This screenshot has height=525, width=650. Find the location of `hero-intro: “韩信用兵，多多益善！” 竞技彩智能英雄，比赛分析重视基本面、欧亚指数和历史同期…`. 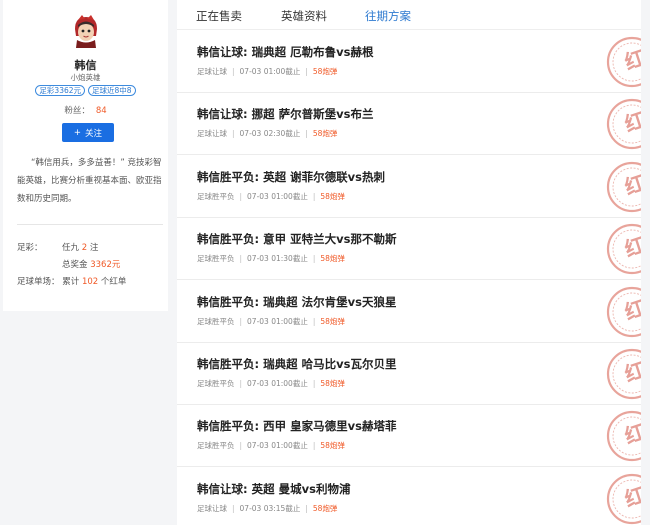

hero-intro: “韩信用兵，多多益善！” 竞技彩智能英雄，比赛分析重视基本面、欧亚指数和历史同期… is located at coordinates (89, 181).